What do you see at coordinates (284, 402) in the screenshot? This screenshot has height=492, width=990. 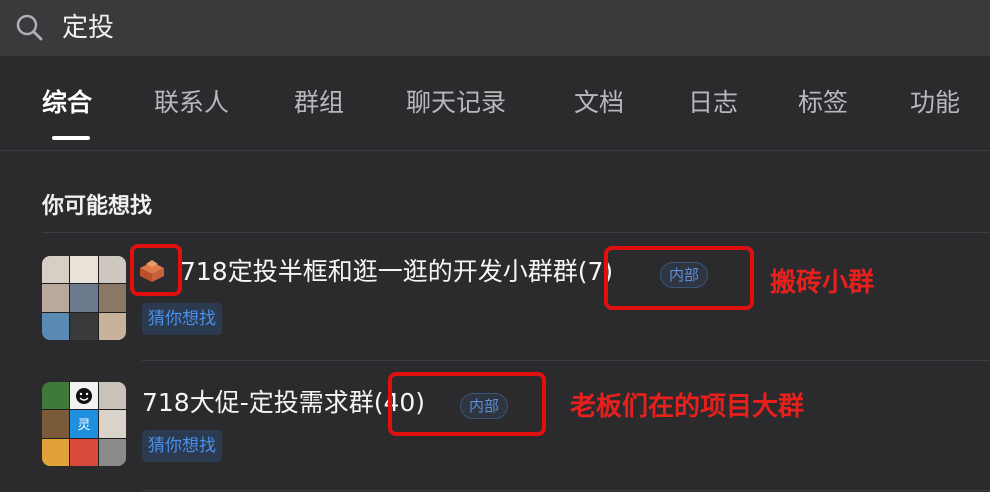 I see `group-name: 718大促-定投需求群(40)` at bounding box center [284, 402].